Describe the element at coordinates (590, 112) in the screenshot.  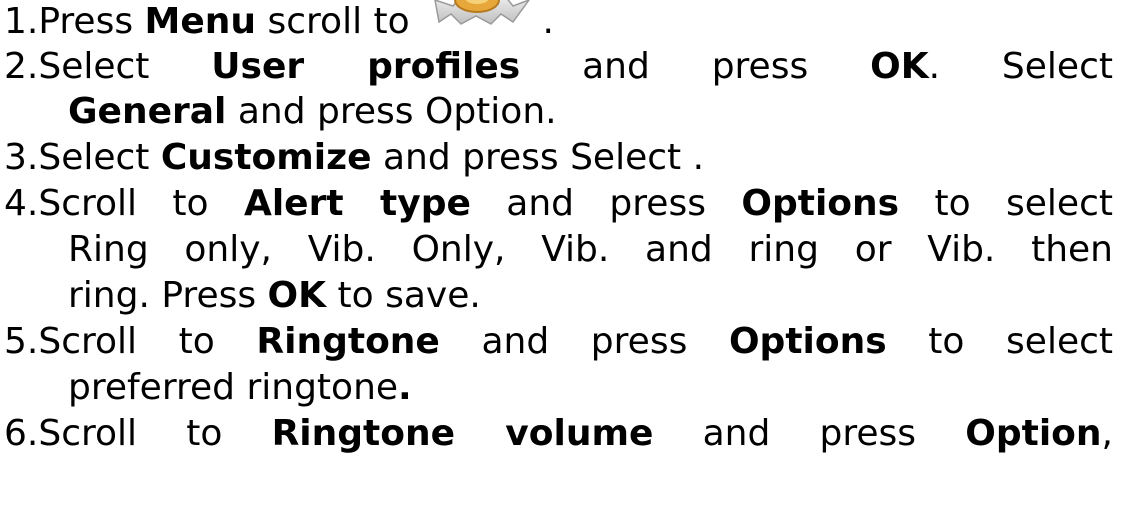
I see `step-2-line-2: General and press Option.` at that location.